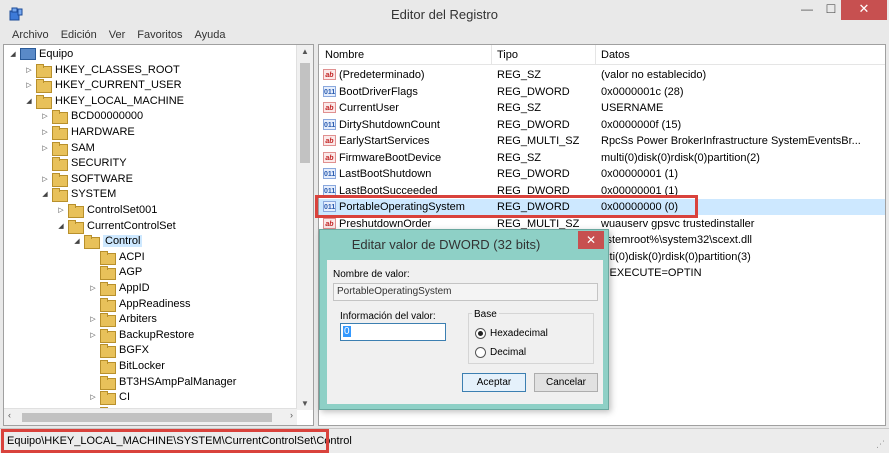 The width and height of the screenshot is (889, 453). What do you see at coordinates (640, 190) in the screenshot?
I see `value-data: 0x00000001 (1)` at bounding box center [640, 190].